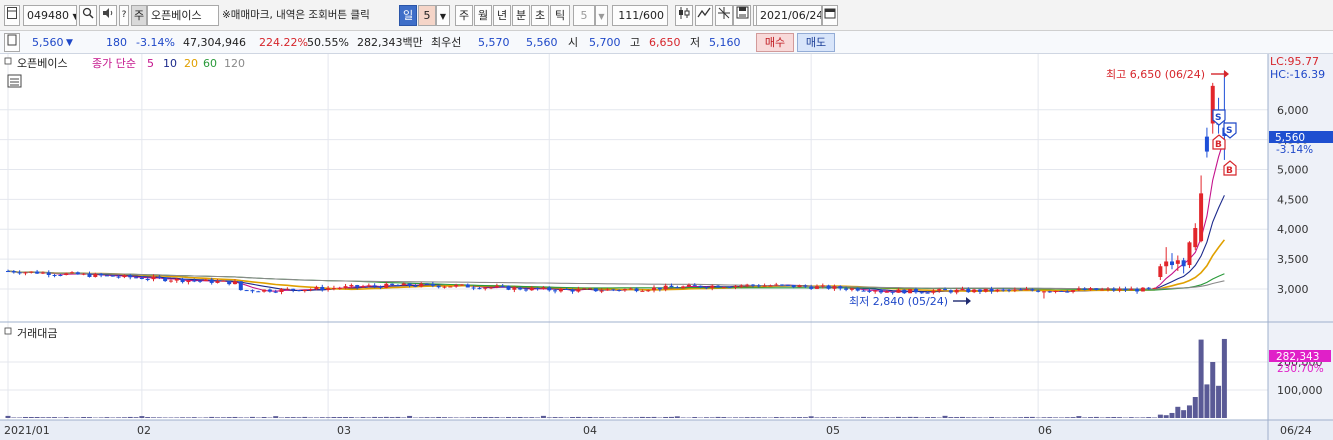 This screenshot has height=440, width=1333. I want to click on calculator-icon, so click(14, 81).